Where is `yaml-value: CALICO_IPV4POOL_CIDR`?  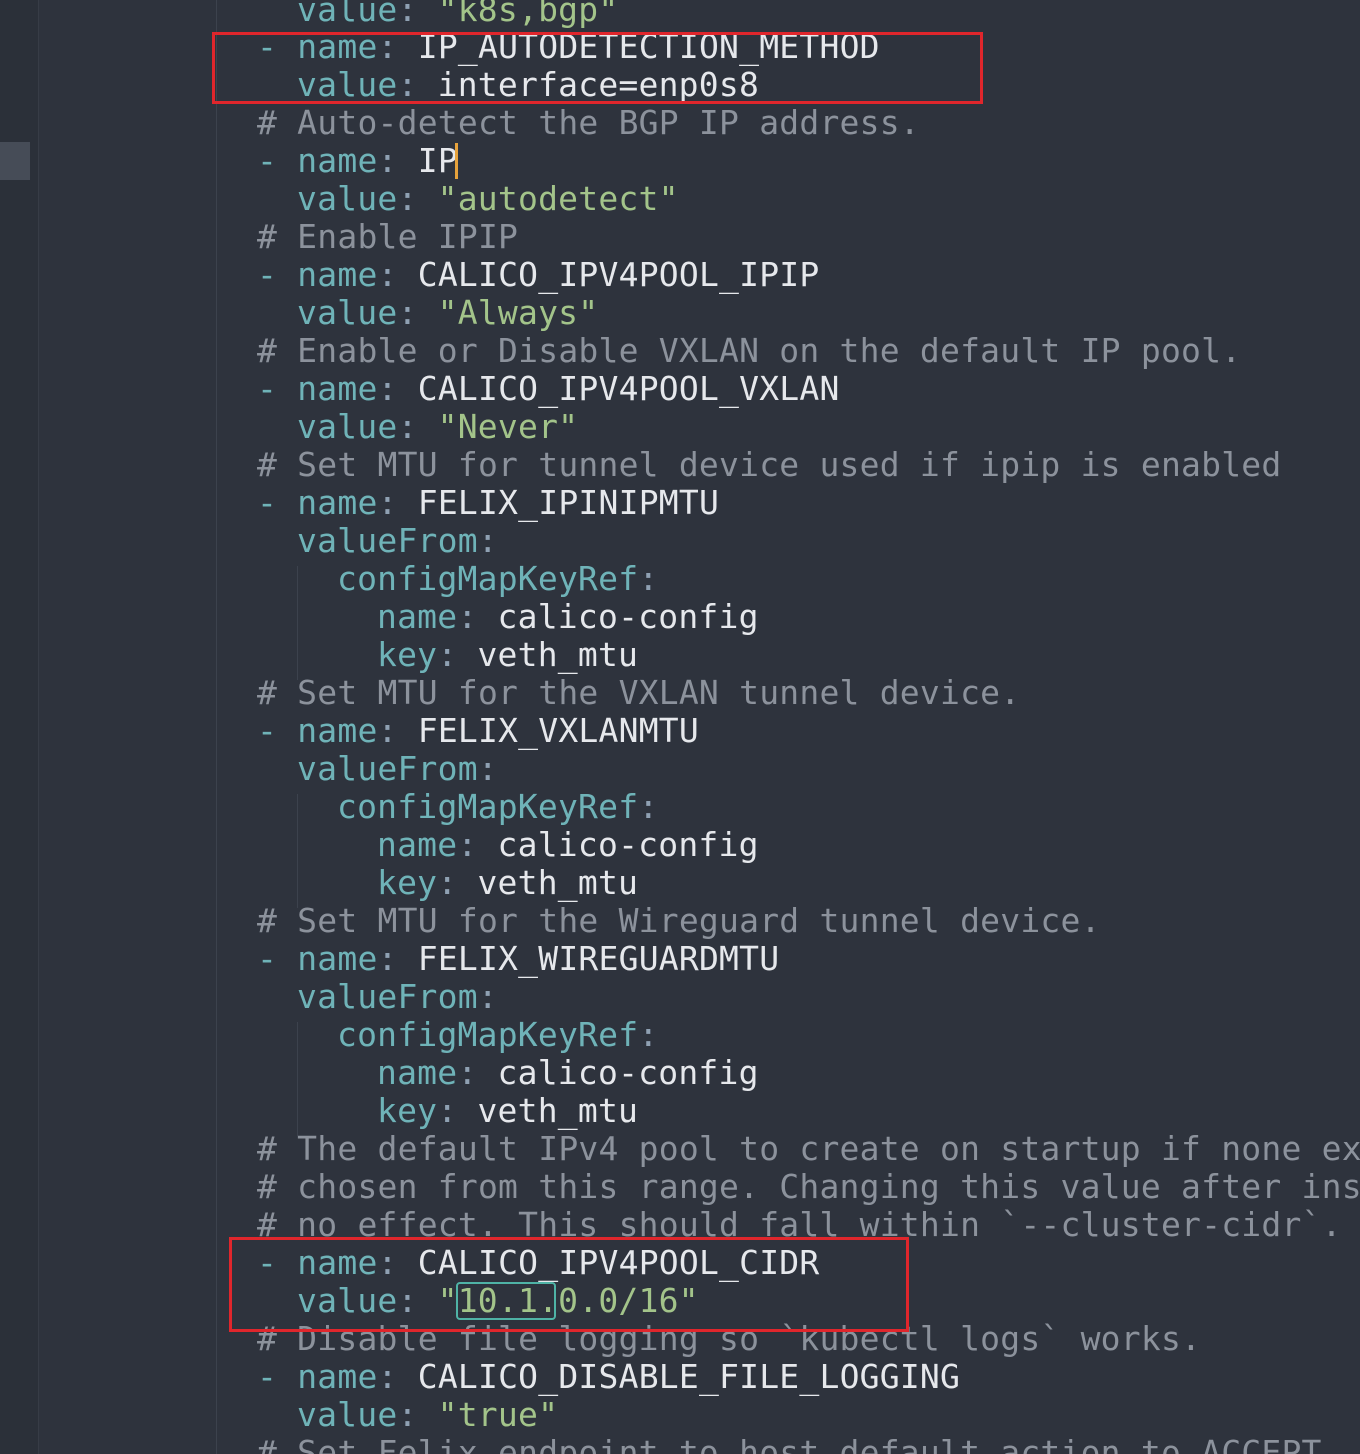 yaml-value: CALICO_IPV4POOL_CIDR is located at coordinates (608, 1262).